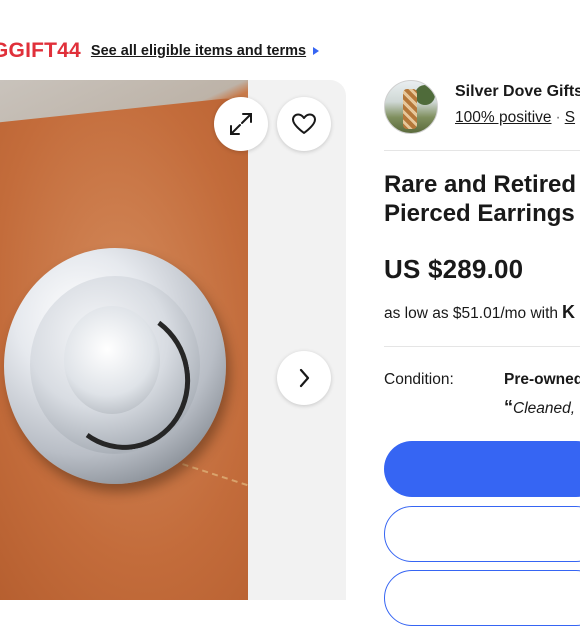  I want to click on heart-icon, so click(304, 123).